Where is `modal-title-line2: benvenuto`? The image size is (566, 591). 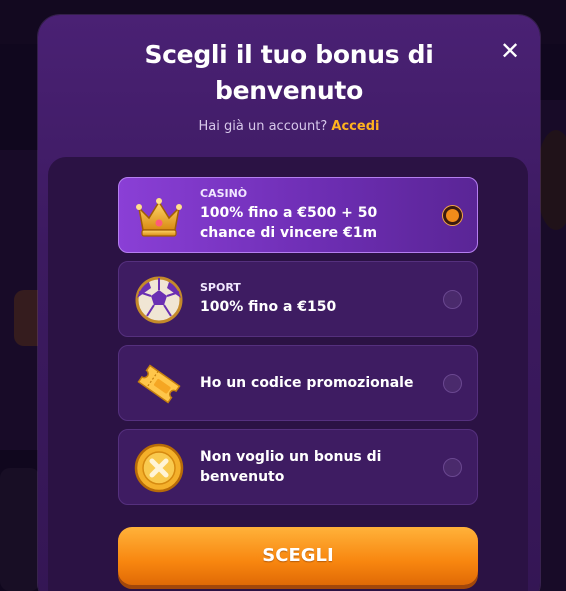
modal-title-line2: benvenuto is located at coordinates (289, 90).